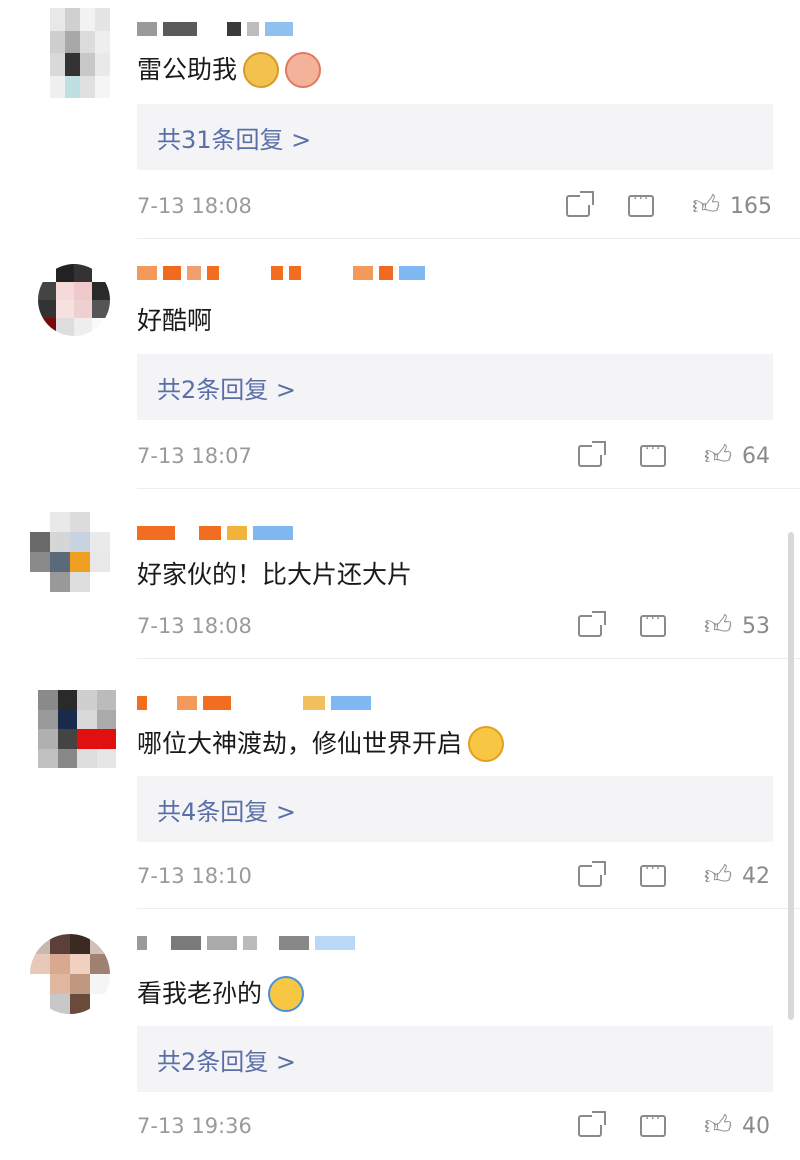  Describe the element at coordinates (756, 626) in the screenshot. I see `like-count: 53` at that location.